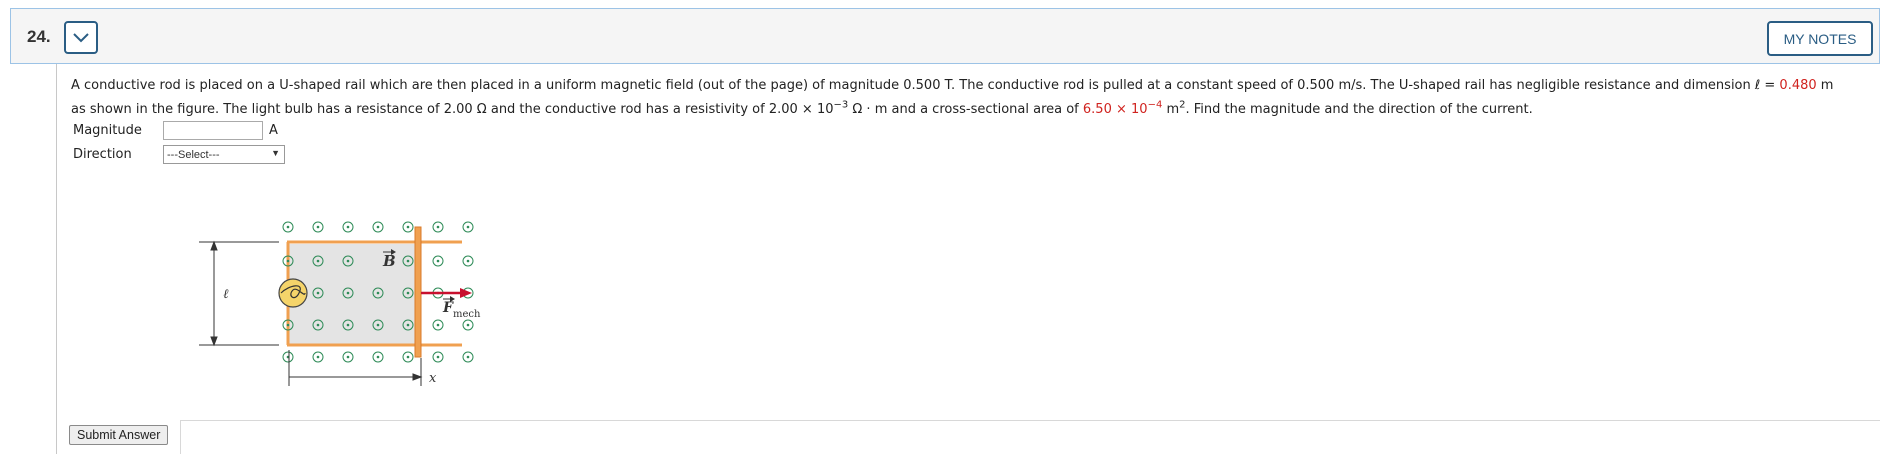  What do you see at coordinates (389, 261) in the screenshot?
I see `field-label: B` at bounding box center [389, 261].